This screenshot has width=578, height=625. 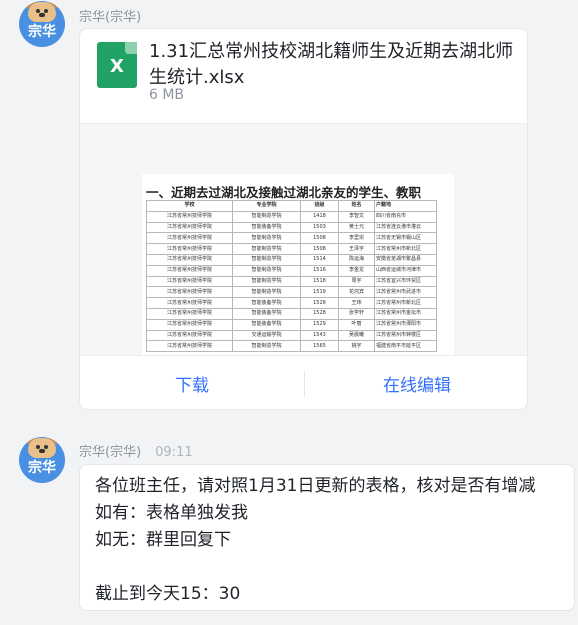 I want to click on table-cell: 李智文, so click(x=356, y=216).